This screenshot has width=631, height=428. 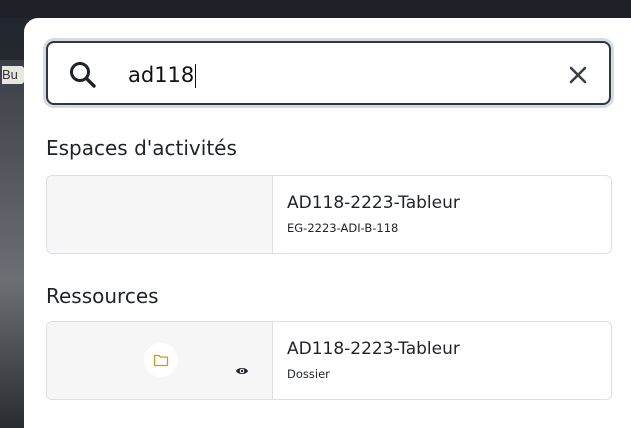 I want to click on result-subtitle: Dossier, so click(x=308, y=374).